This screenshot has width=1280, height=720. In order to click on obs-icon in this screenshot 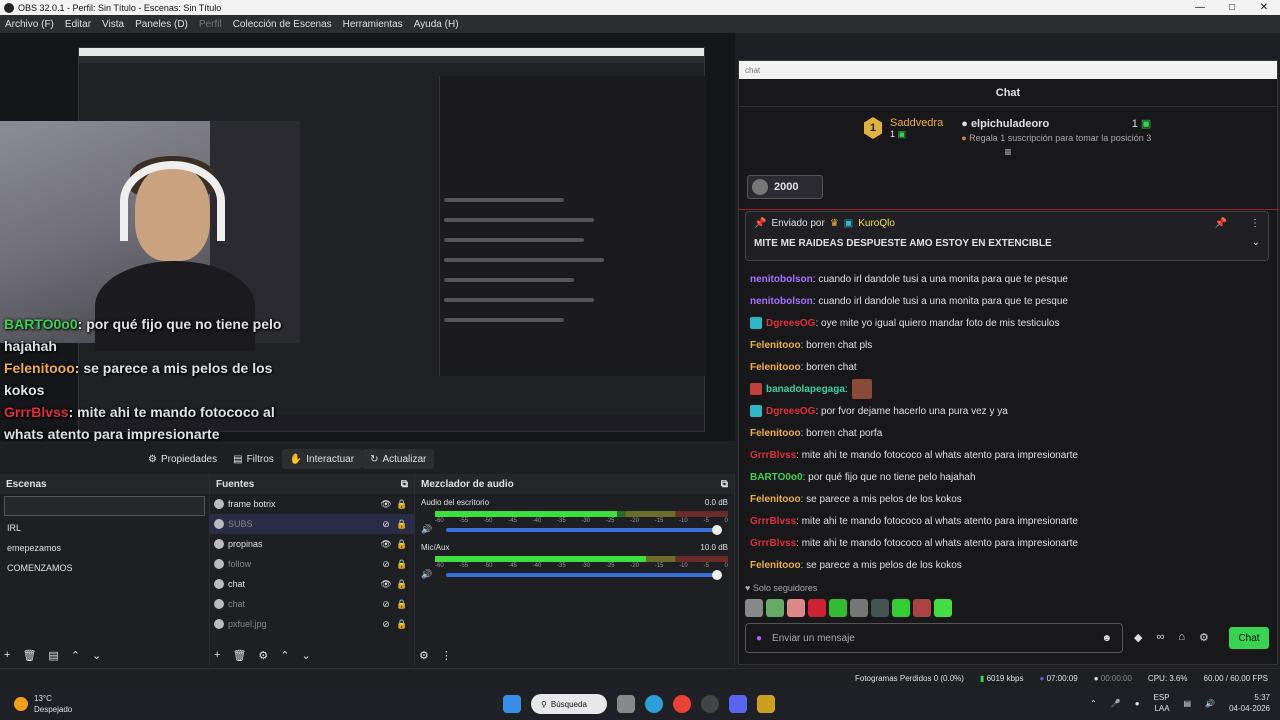, I will do `click(710, 704)`.